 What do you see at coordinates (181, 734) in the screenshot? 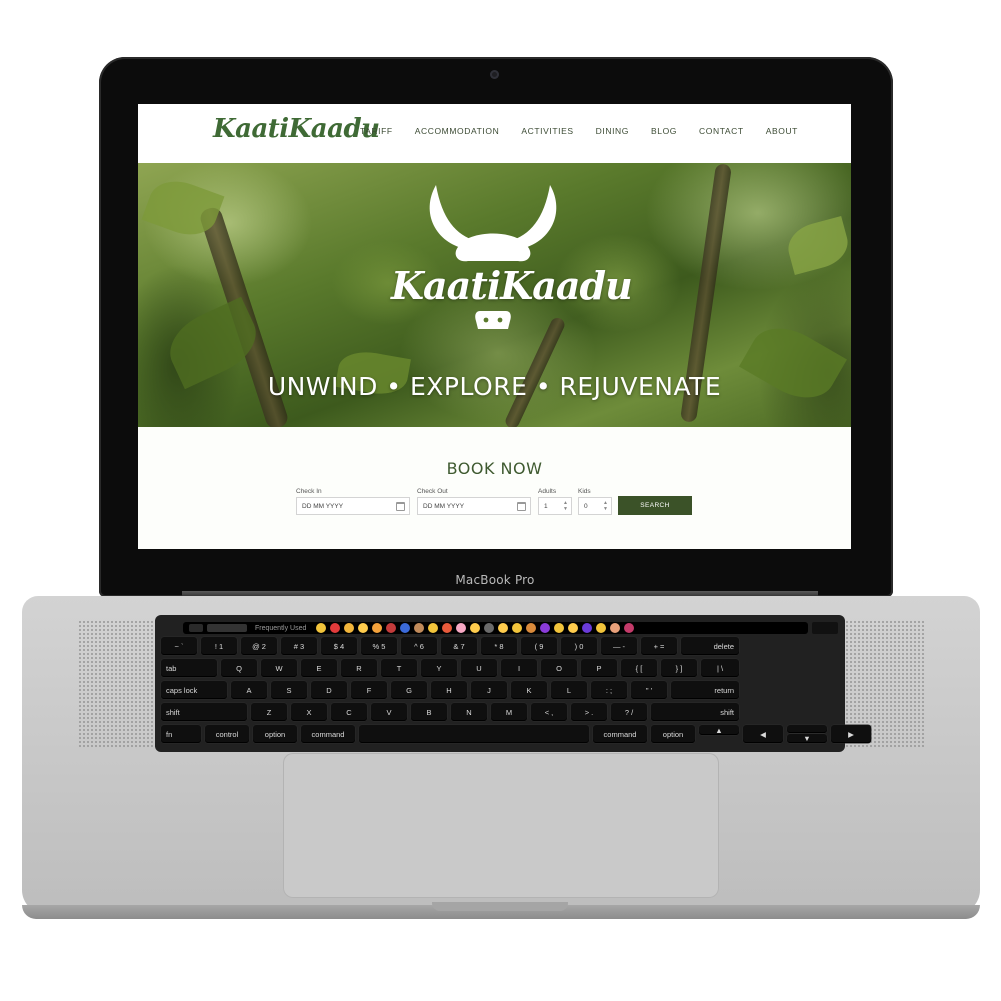
I see `key-fn: fn` at bounding box center [181, 734].